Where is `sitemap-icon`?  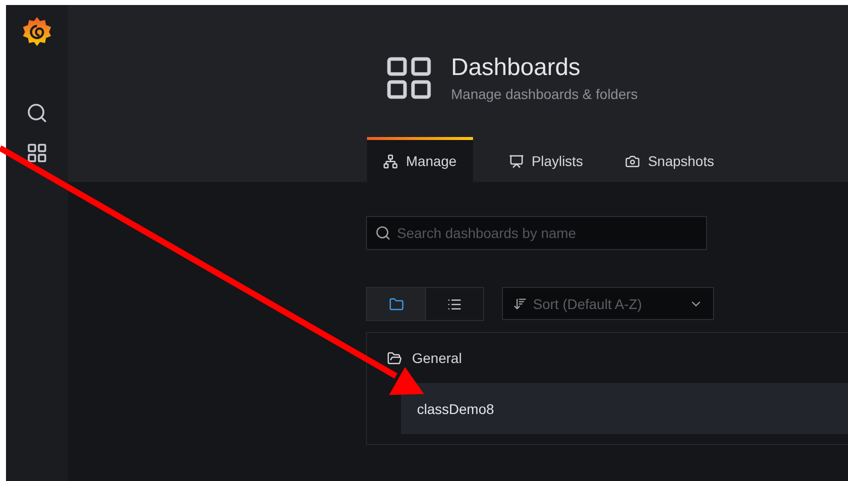
sitemap-icon is located at coordinates (390, 161).